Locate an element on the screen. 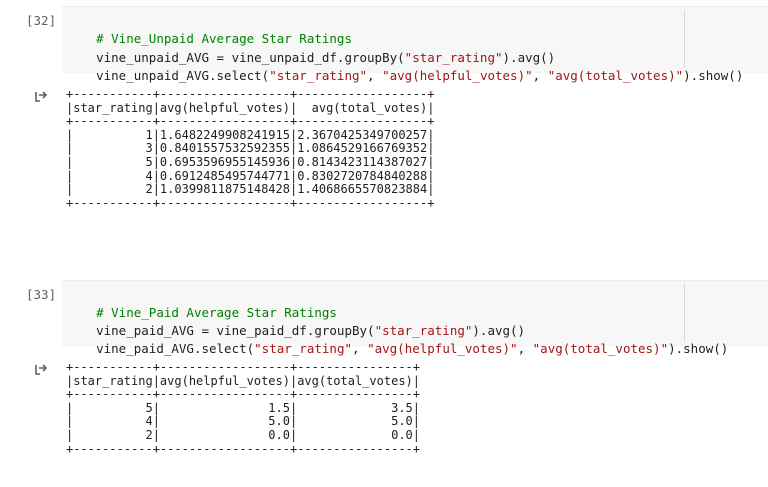  code-text: vine_paid_AVG.select( is located at coordinates (175, 348).